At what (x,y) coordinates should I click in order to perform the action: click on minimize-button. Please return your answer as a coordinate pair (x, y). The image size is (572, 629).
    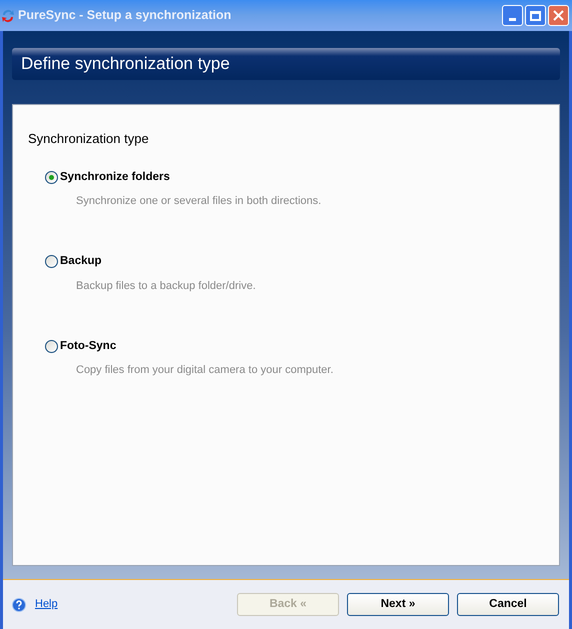
    Looking at the image, I should click on (512, 15).